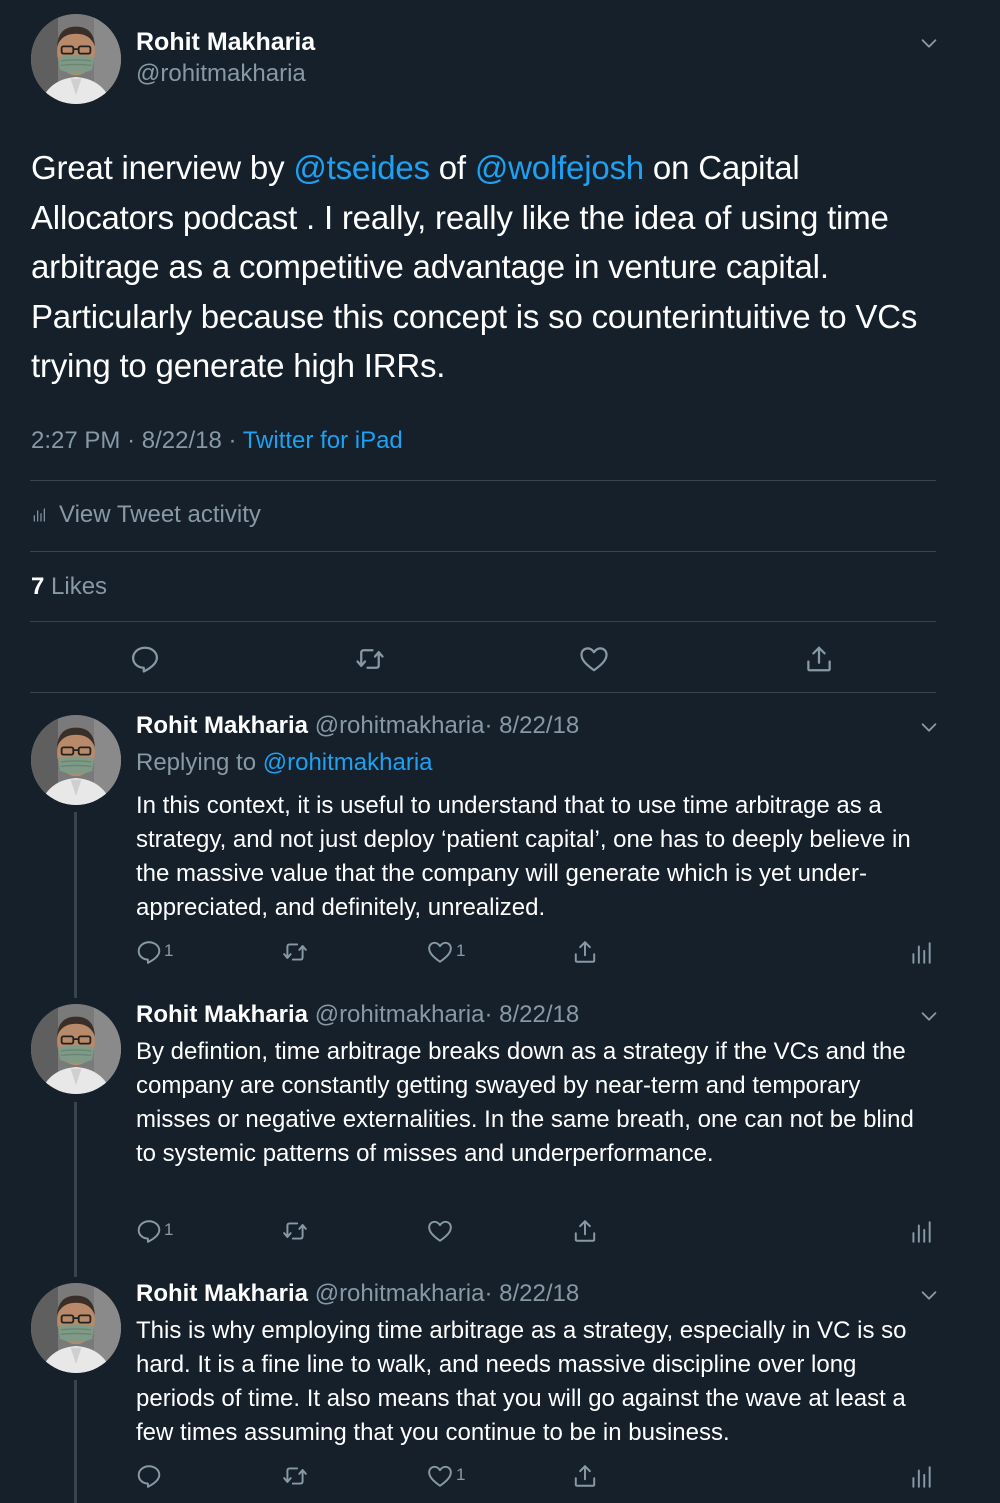 This screenshot has width=1000, height=1503. I want to click on mention-link: @wolfejosh, so click(559, 167).